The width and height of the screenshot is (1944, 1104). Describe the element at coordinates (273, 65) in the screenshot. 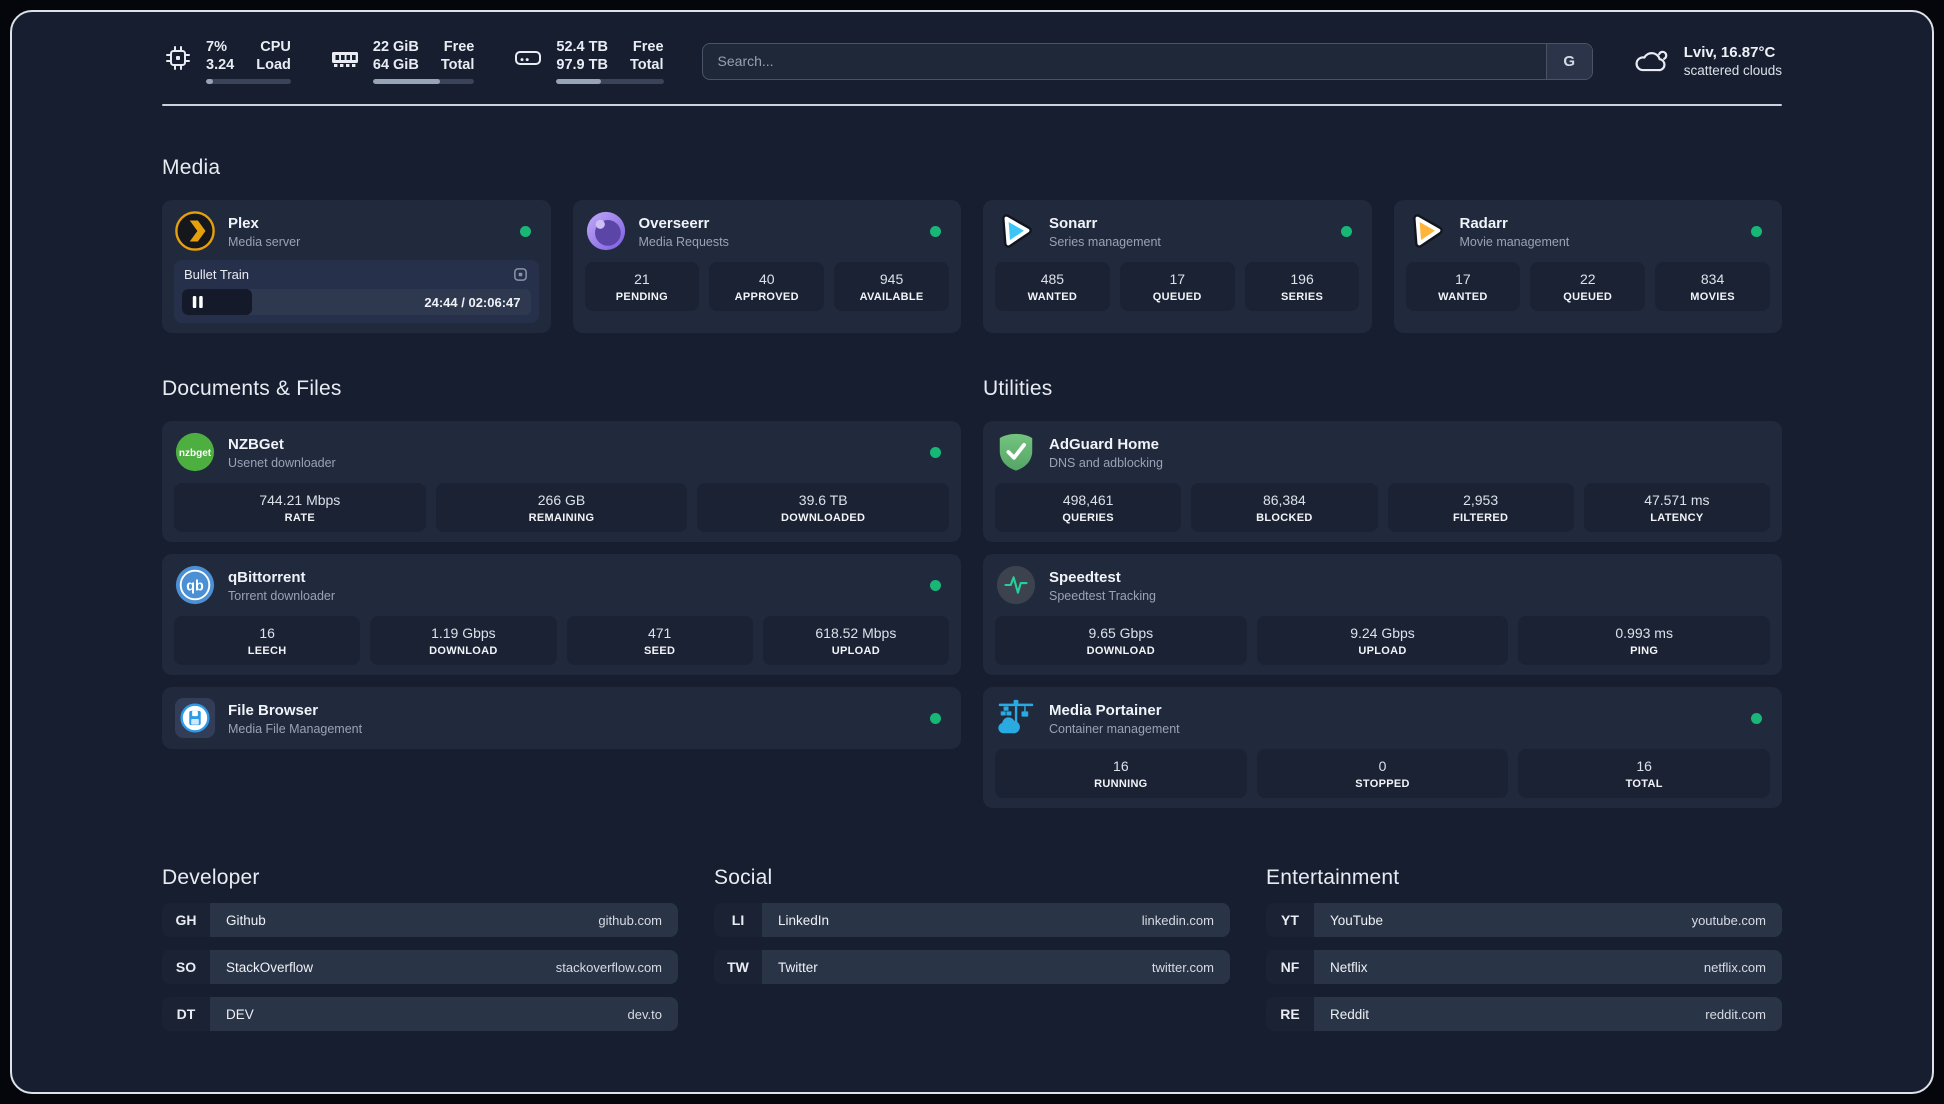

I see `cpu-load-label: Load` at that location.